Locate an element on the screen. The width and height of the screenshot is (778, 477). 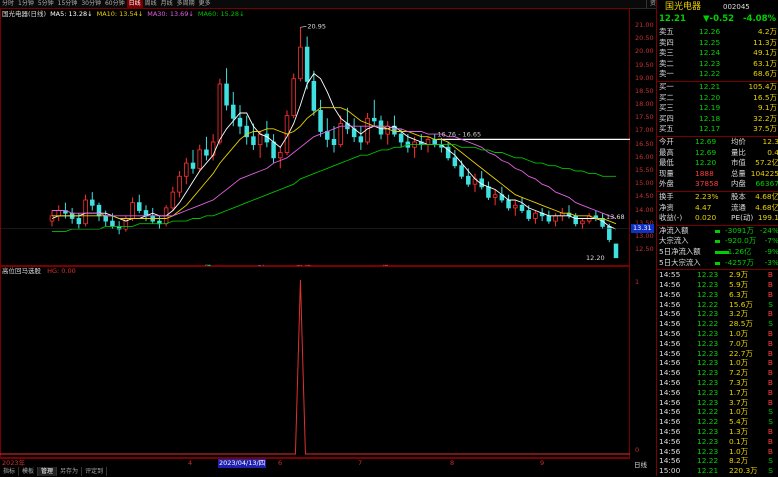
price-tick: 20.50 is located at coordinates (644, 38).